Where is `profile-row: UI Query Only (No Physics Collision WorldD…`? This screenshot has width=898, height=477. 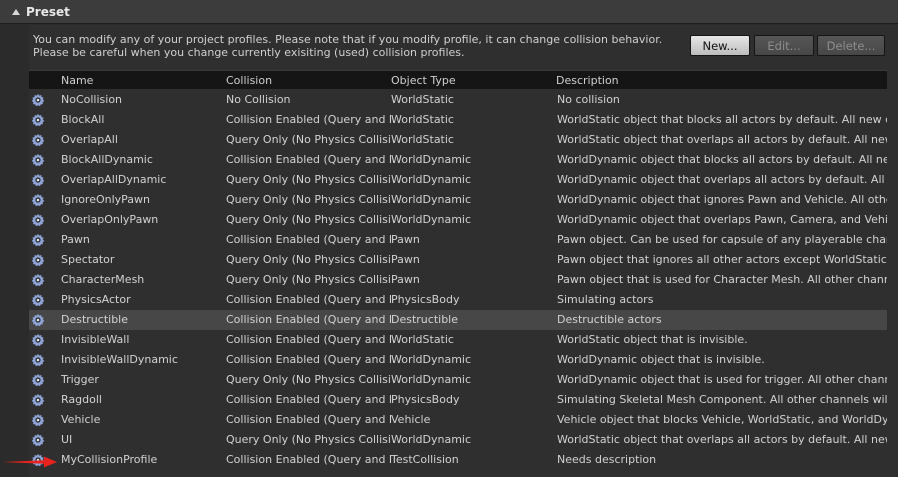 profile-row: UI Query Only (No Physics Collision WorldD… is located at coordinates (458, 440).